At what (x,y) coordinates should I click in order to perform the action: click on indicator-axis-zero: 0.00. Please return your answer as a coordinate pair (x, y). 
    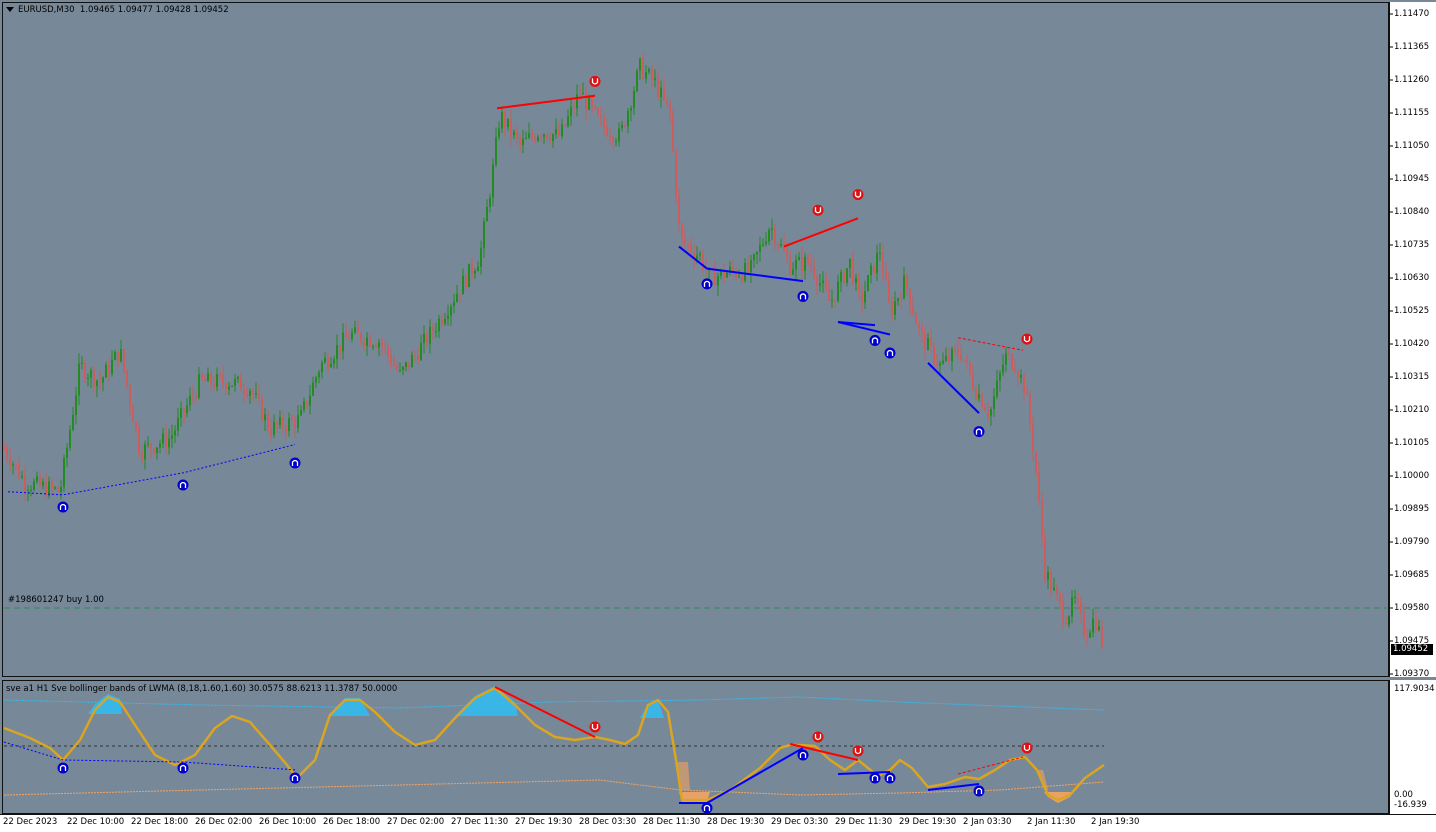
    Looking at the image, I should click on (1403, 795).